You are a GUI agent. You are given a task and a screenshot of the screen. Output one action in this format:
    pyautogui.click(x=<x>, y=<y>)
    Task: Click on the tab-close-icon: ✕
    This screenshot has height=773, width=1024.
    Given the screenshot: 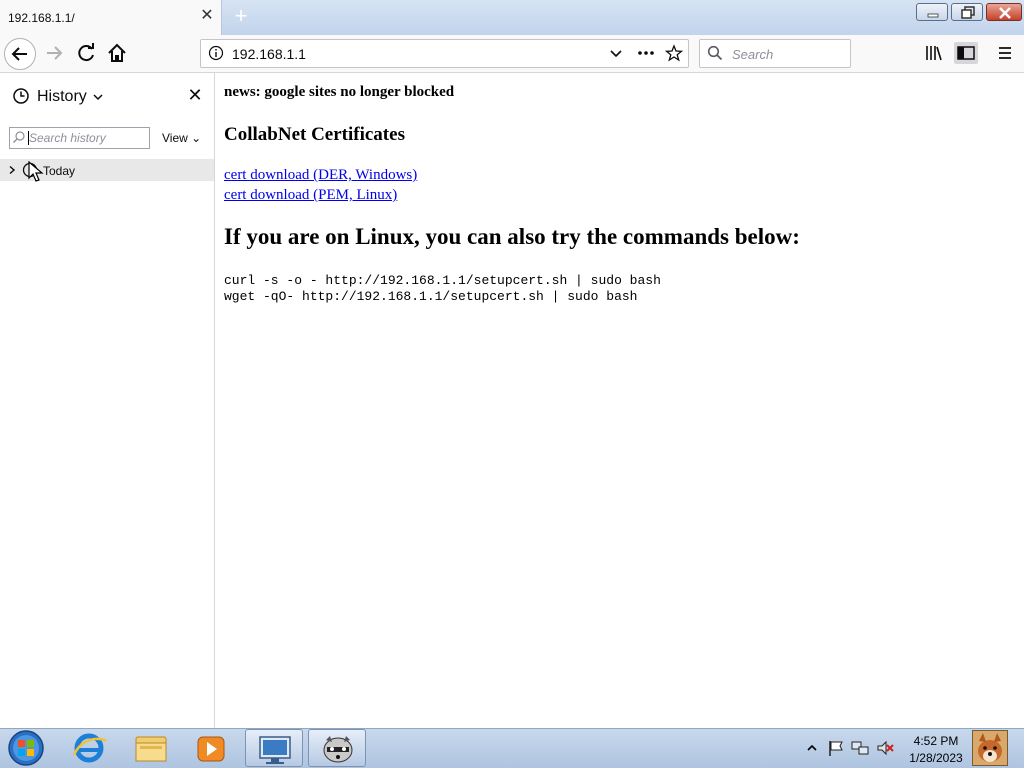 What is the action you would take?
    pyautogui.click(x=207, y=16)
    